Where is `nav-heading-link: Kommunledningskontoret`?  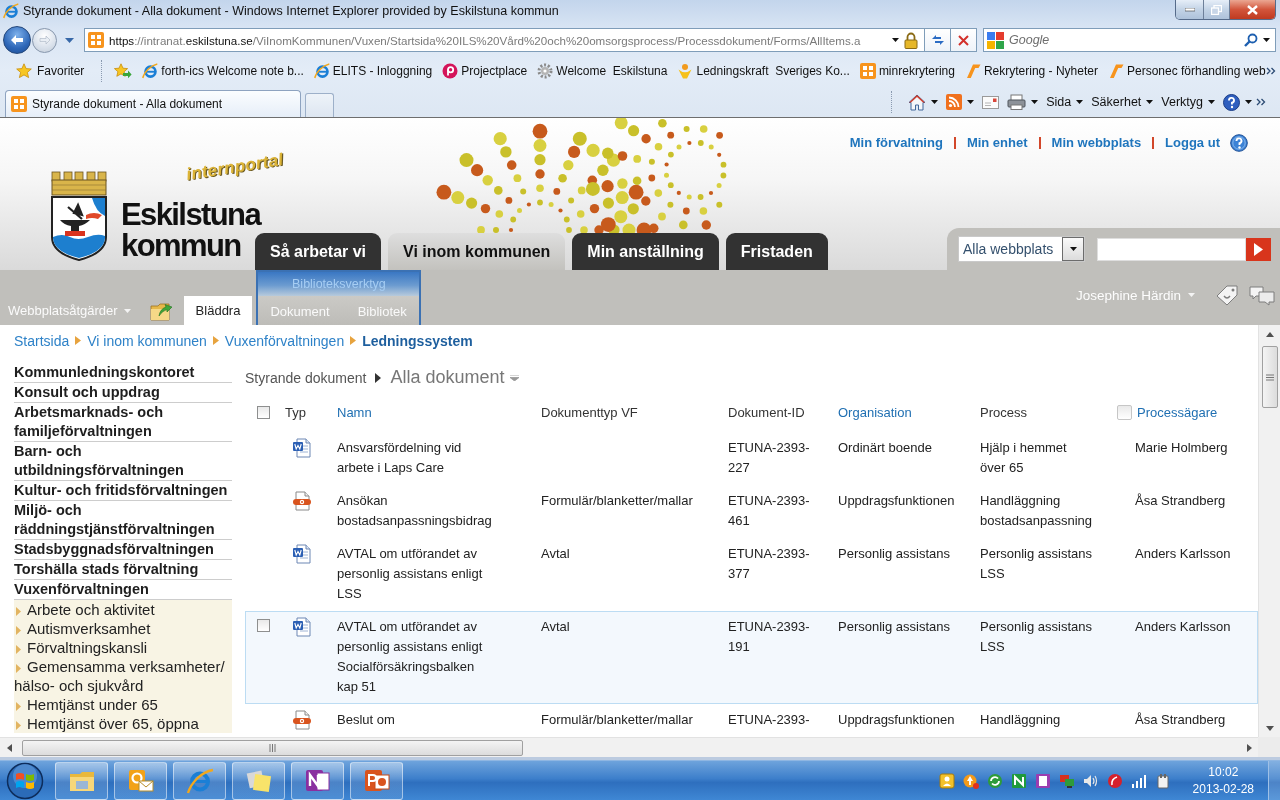
nav-heading-link: Kommunledningskontoret is located at coordinates (123, 373).